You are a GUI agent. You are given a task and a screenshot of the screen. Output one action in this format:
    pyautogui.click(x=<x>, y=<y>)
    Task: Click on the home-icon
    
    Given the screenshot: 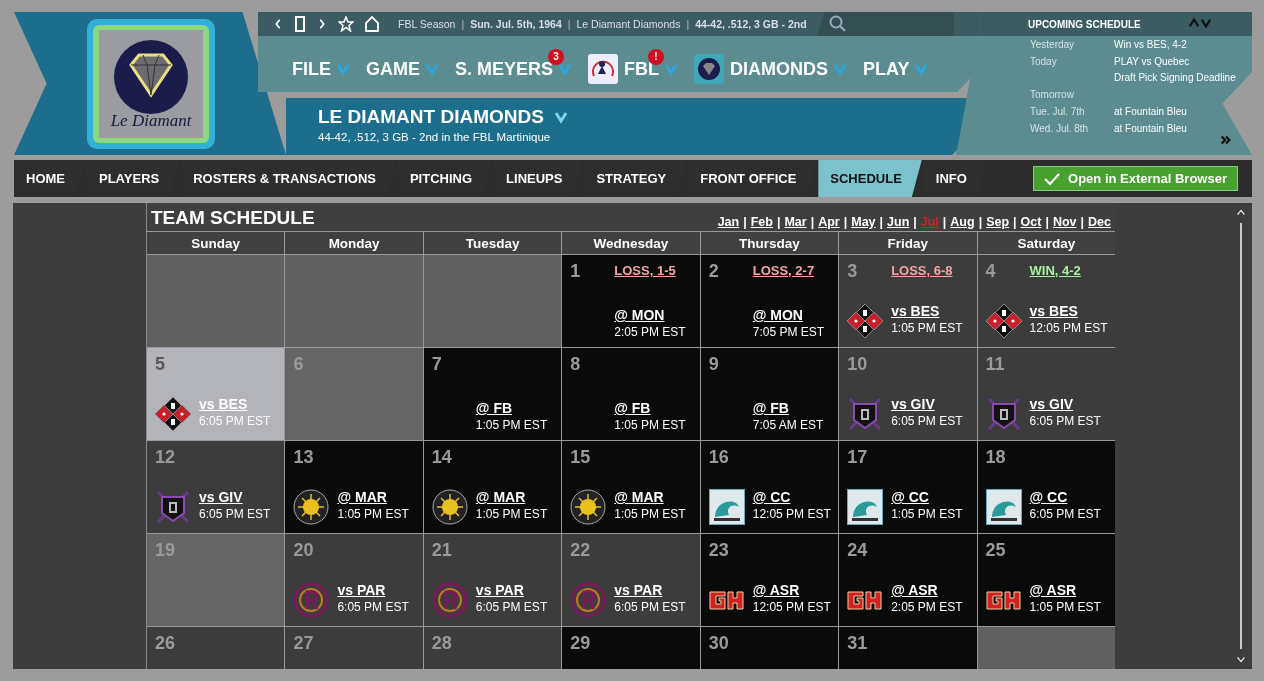 What is the action you would take?
    pyautogui.click(x=372, y=24)
    